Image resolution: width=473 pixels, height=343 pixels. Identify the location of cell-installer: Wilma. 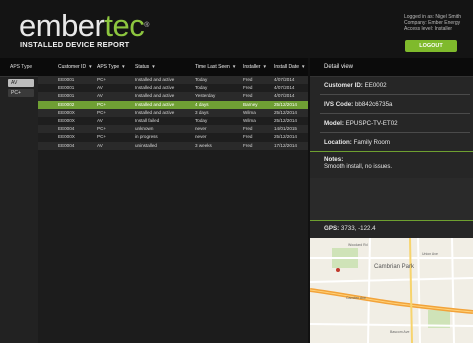
(249, 120).